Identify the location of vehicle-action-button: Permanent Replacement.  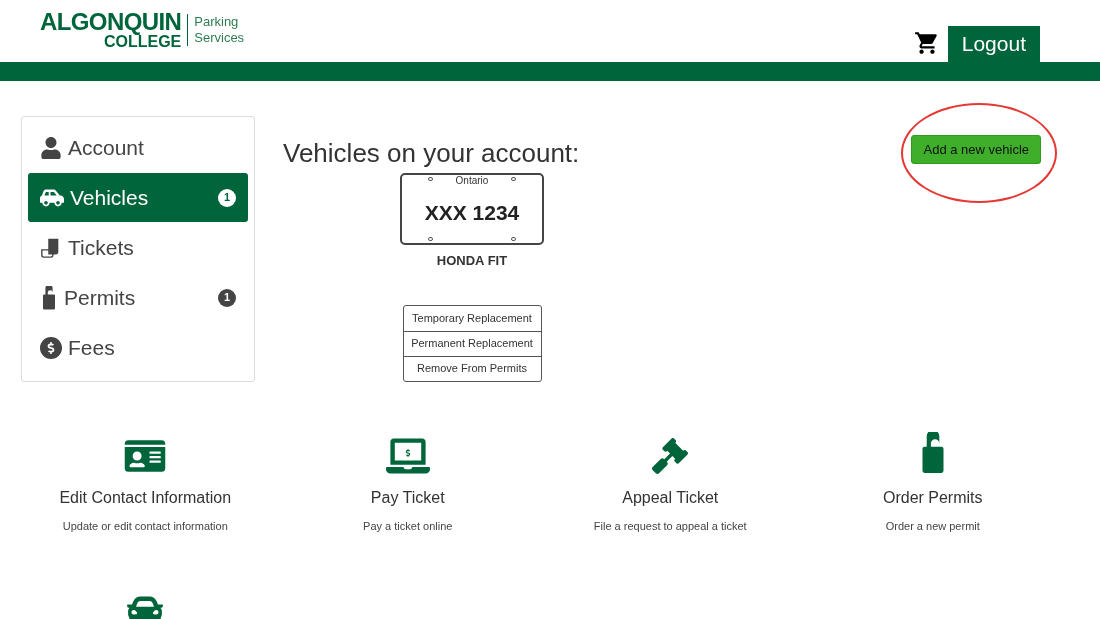
(472, 343).